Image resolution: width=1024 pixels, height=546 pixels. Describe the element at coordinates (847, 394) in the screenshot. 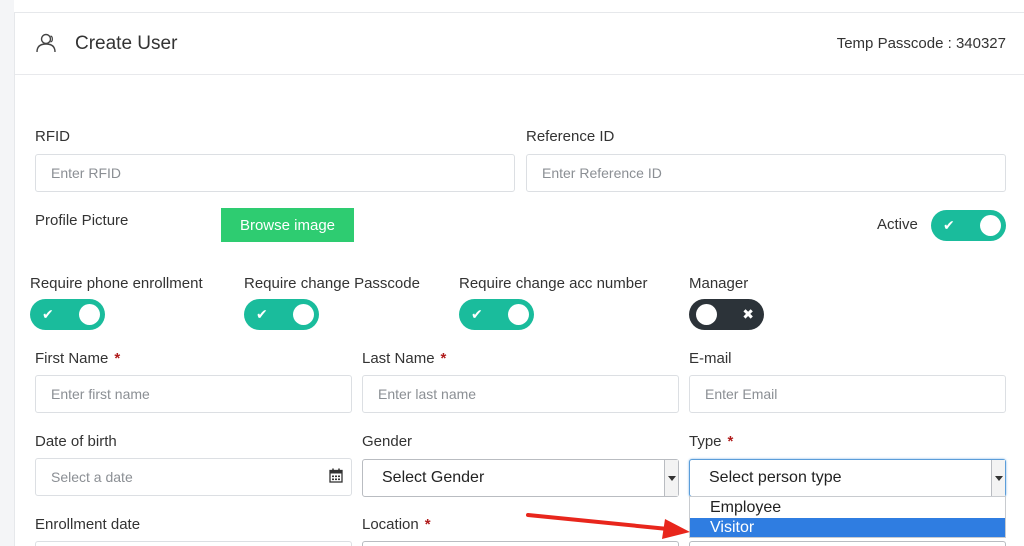

I see `email-input` at that location.